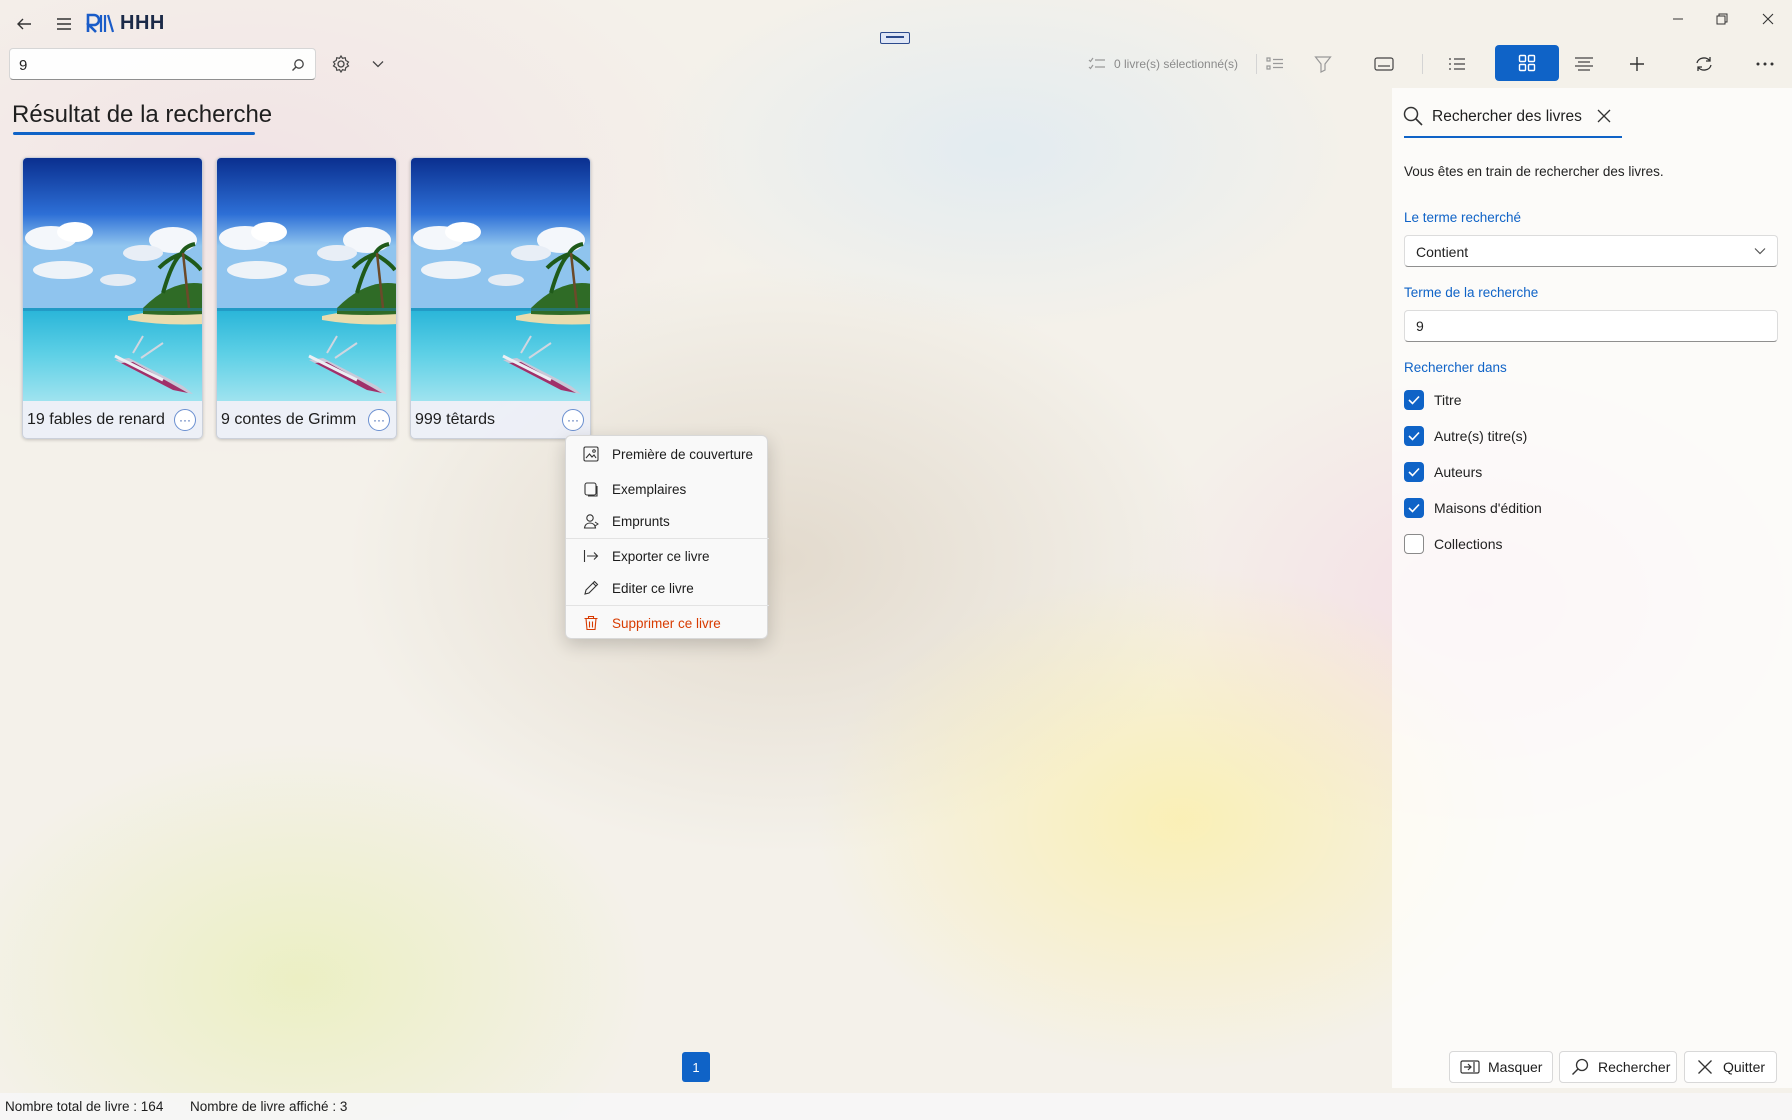 This screenshot has height=1120, width=1792. What do you see at coordinates (1481, 436) in the screenshot?
I see `checkbox-label: Autre(s) titre(s)` at bounding box center [1481, 436].